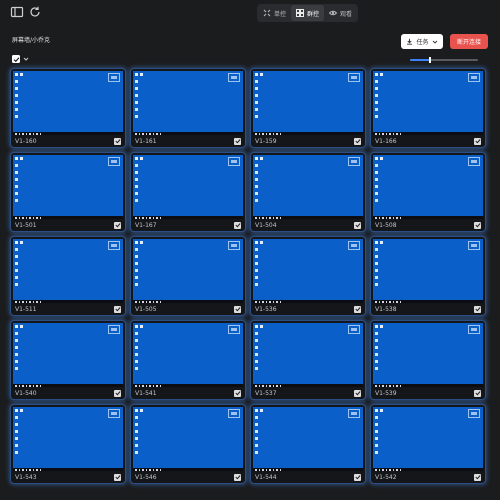  I want to click on device-tile: V1-542, so click(428, 444).